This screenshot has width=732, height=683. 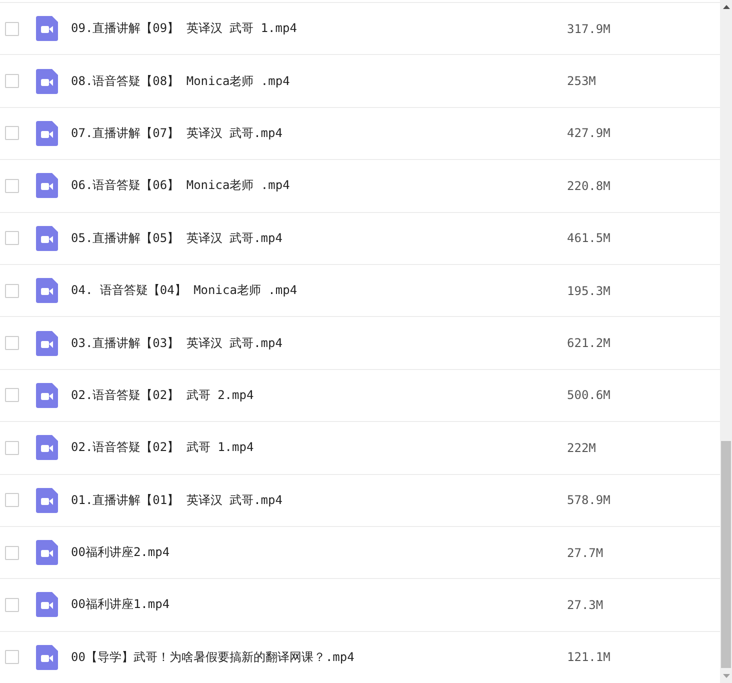 I want to click on file-size: 427.9M, so click(x=588, y=133).